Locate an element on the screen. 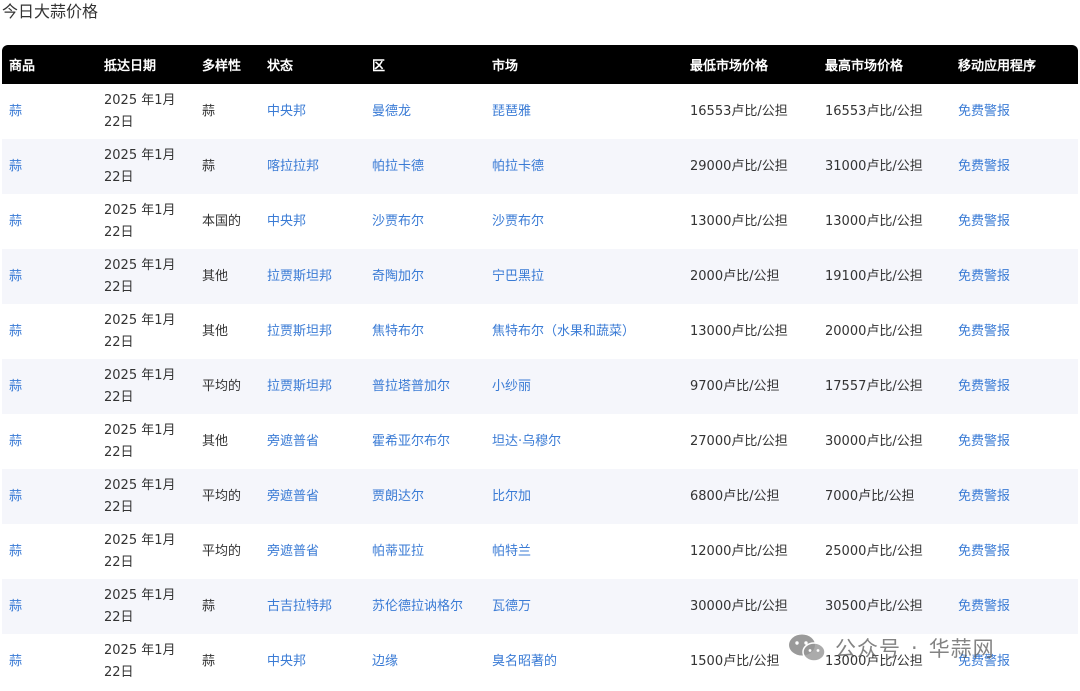 This screenshot has width=1080, height=691. min-price-cell: 27000卢比/公担 is located at coordinates (739, 441).